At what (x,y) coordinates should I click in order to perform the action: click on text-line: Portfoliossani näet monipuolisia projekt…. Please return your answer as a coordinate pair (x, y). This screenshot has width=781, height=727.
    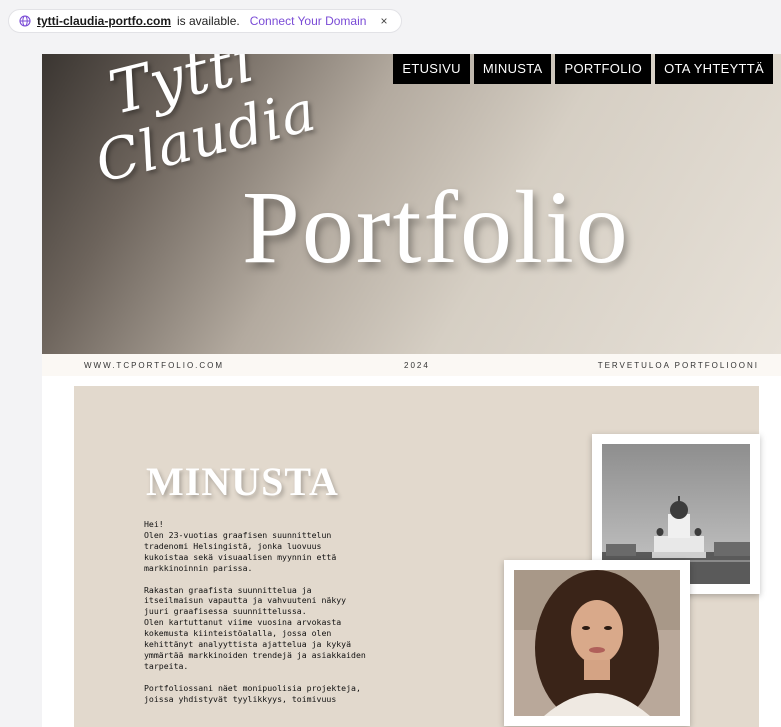
    Looking at the image, I should click on (252, 687).